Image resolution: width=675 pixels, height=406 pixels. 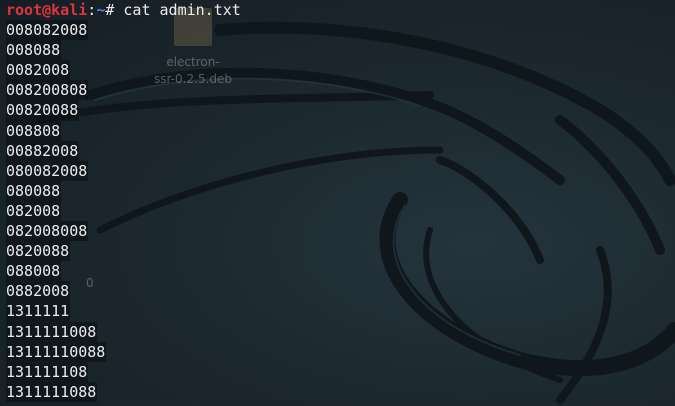 What do you see at coordinates (43, 150) in the screenshot?
I see `output-text: 00882008` at bounding box center [43, 150].